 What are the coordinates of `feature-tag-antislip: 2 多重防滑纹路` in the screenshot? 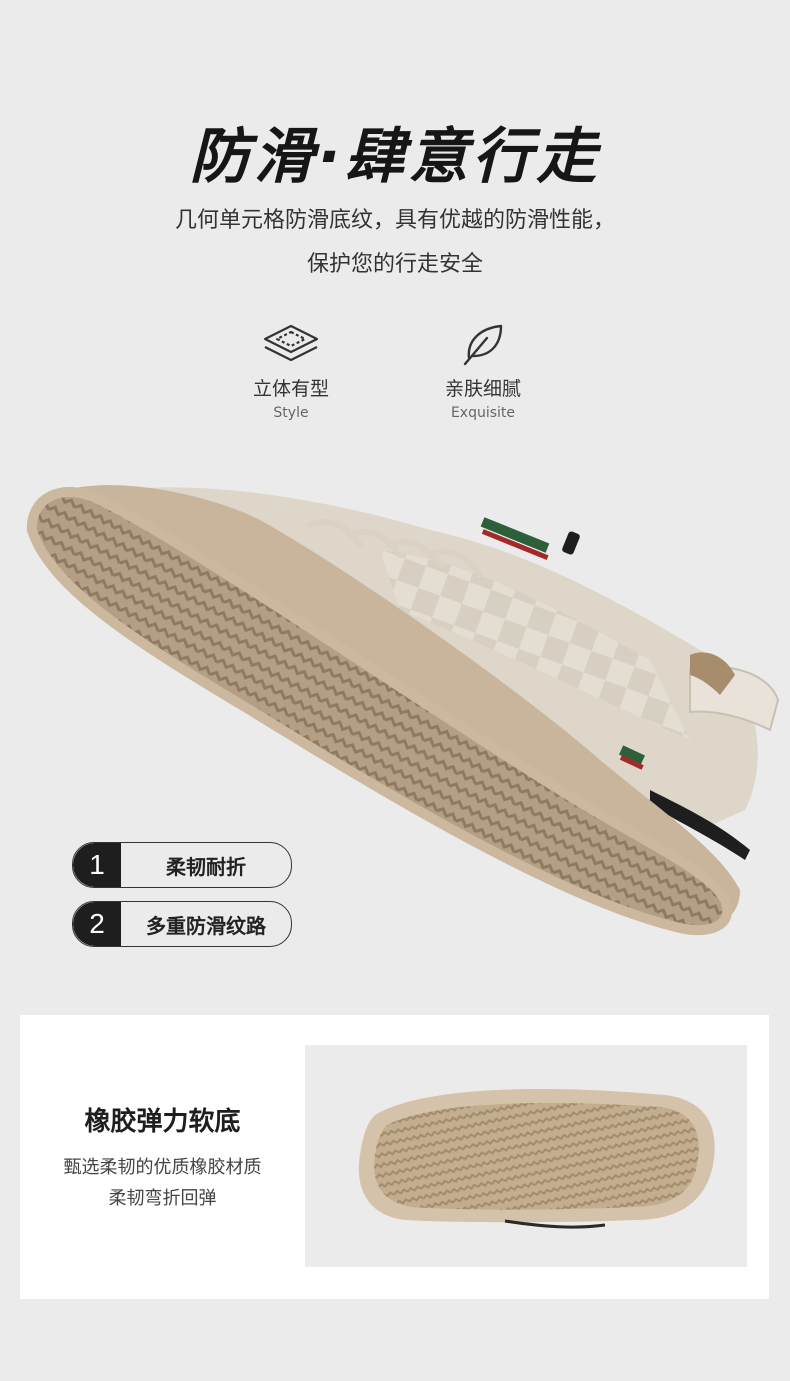 It's located at (182, 924).